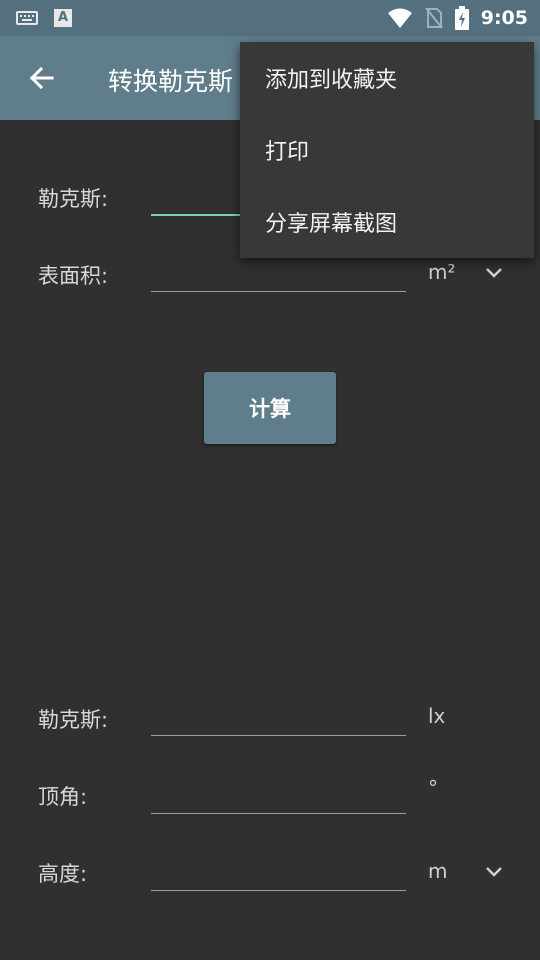 This screenshot has height=960, width=540. Describe the element at coordinates (278, 869) in the screenshot. I see `height-field` at that location.